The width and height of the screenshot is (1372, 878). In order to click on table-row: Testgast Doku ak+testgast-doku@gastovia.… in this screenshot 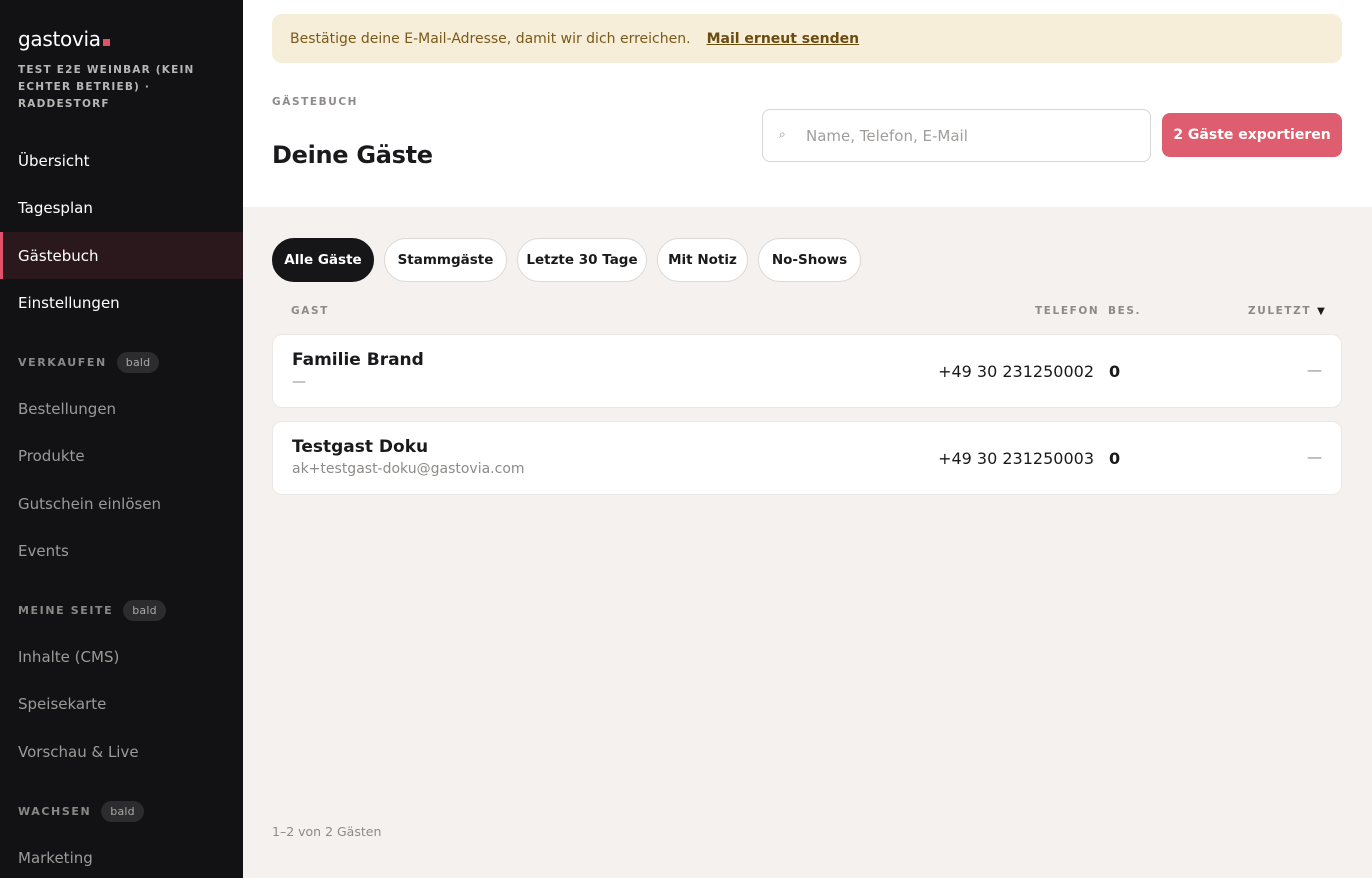, I will do `click(807, 458)`.